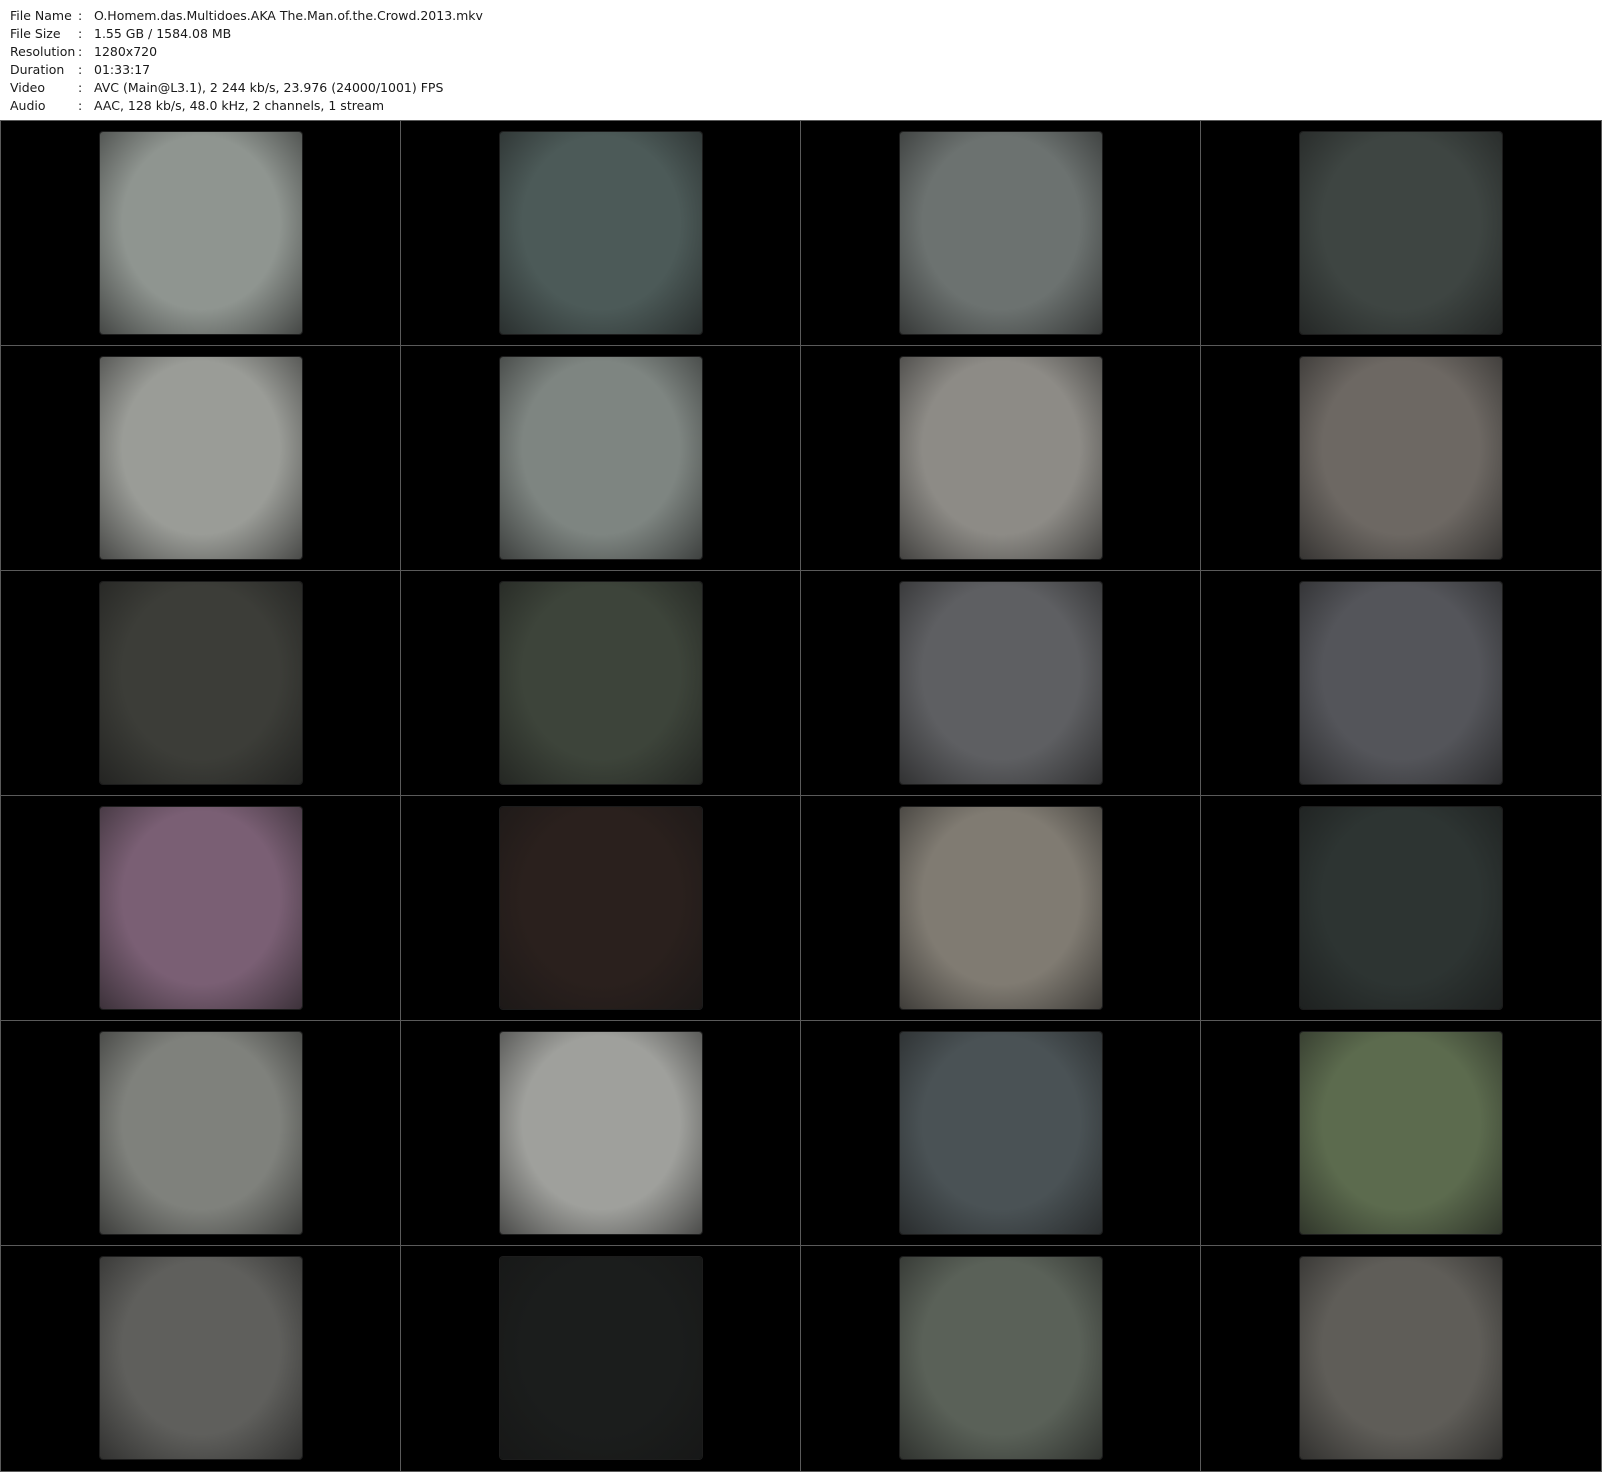  Describe the element at coordinates (43, 51) in the screenshot. I see `info-label: Resolution` at that location.